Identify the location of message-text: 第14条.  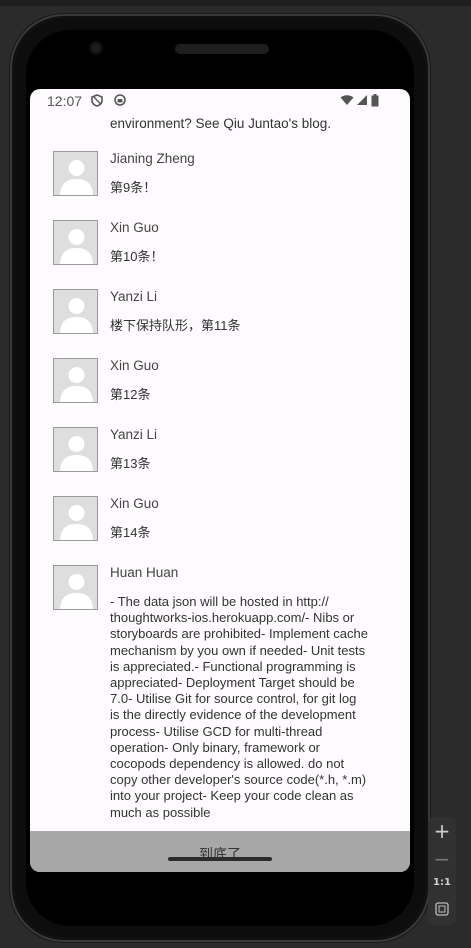
(130, 532).